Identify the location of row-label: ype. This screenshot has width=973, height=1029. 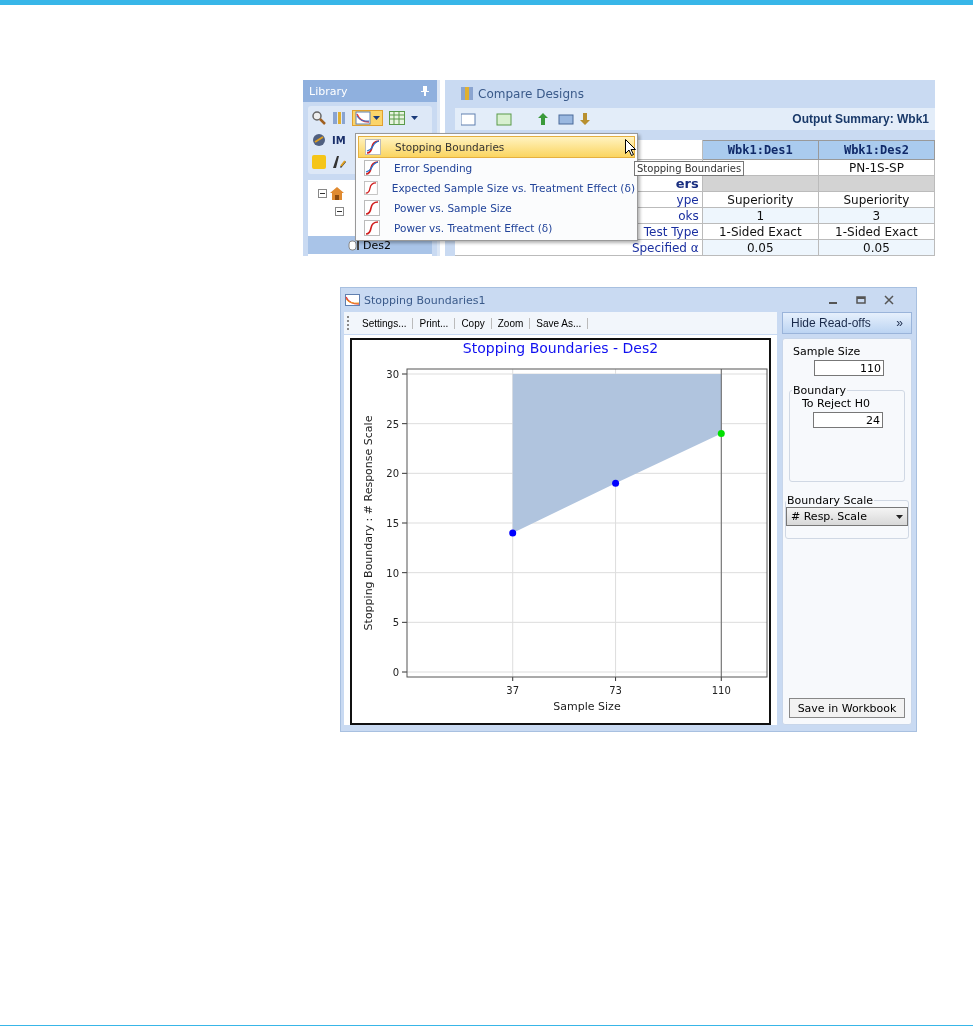
(687, 199).